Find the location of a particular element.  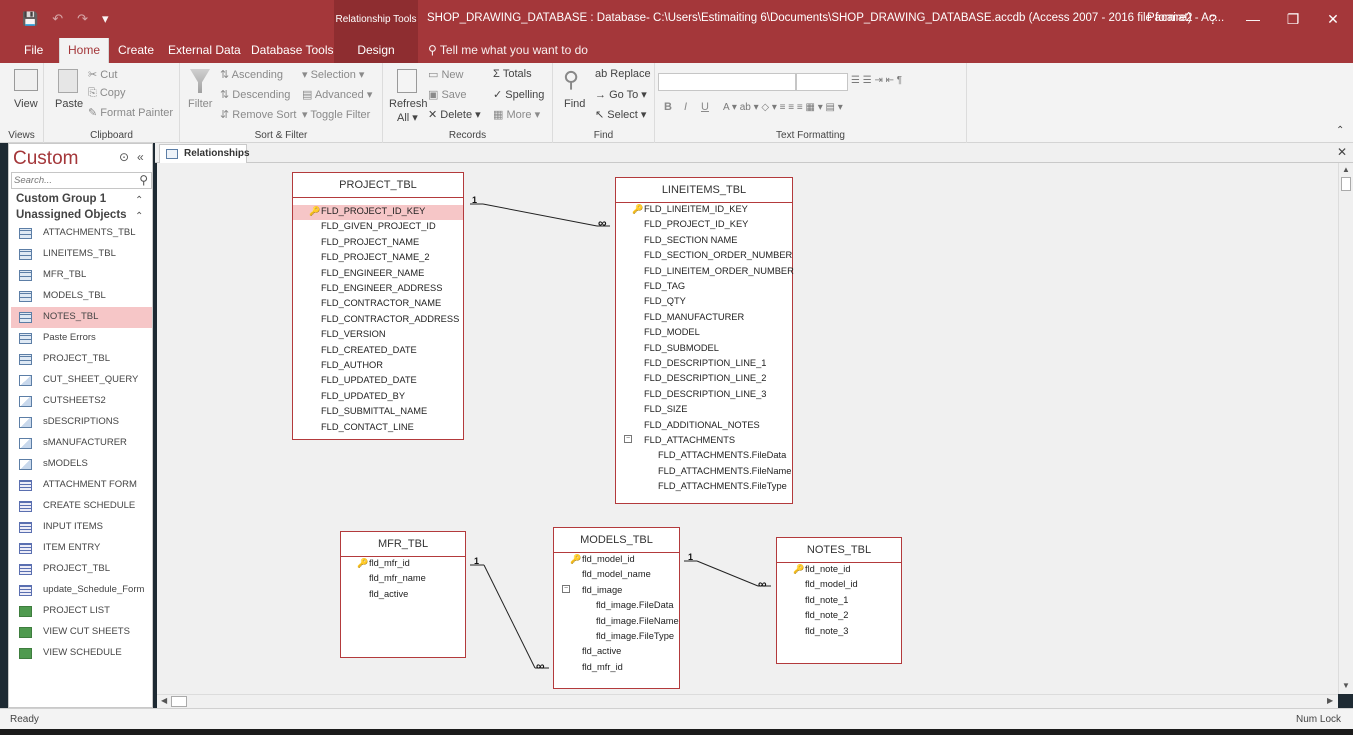

relationship-lines: 1 ∞ 1 ∞ 1 ∞ is located at coordinates (620, 434).